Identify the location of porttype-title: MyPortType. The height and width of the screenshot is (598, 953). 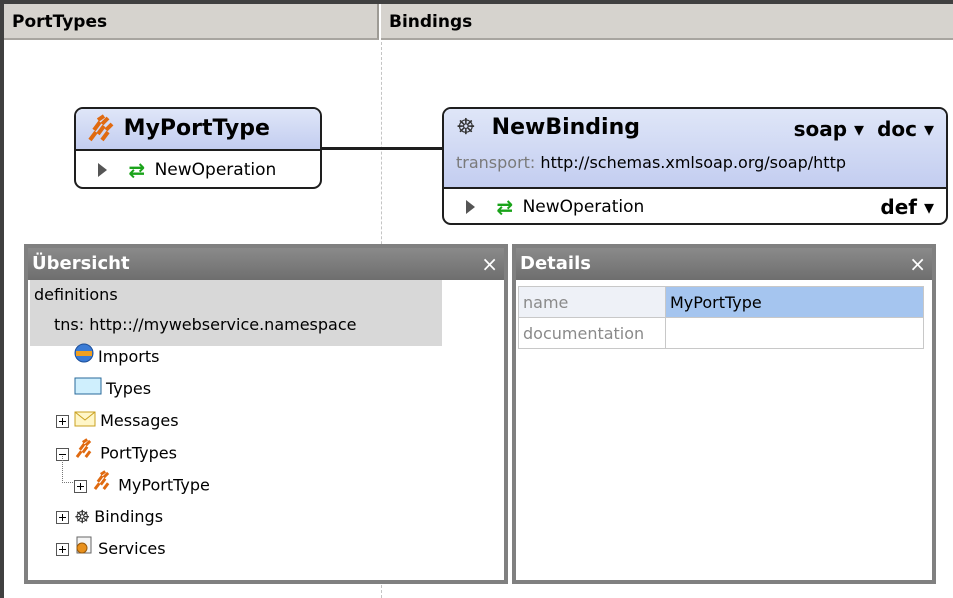
(197, 128).